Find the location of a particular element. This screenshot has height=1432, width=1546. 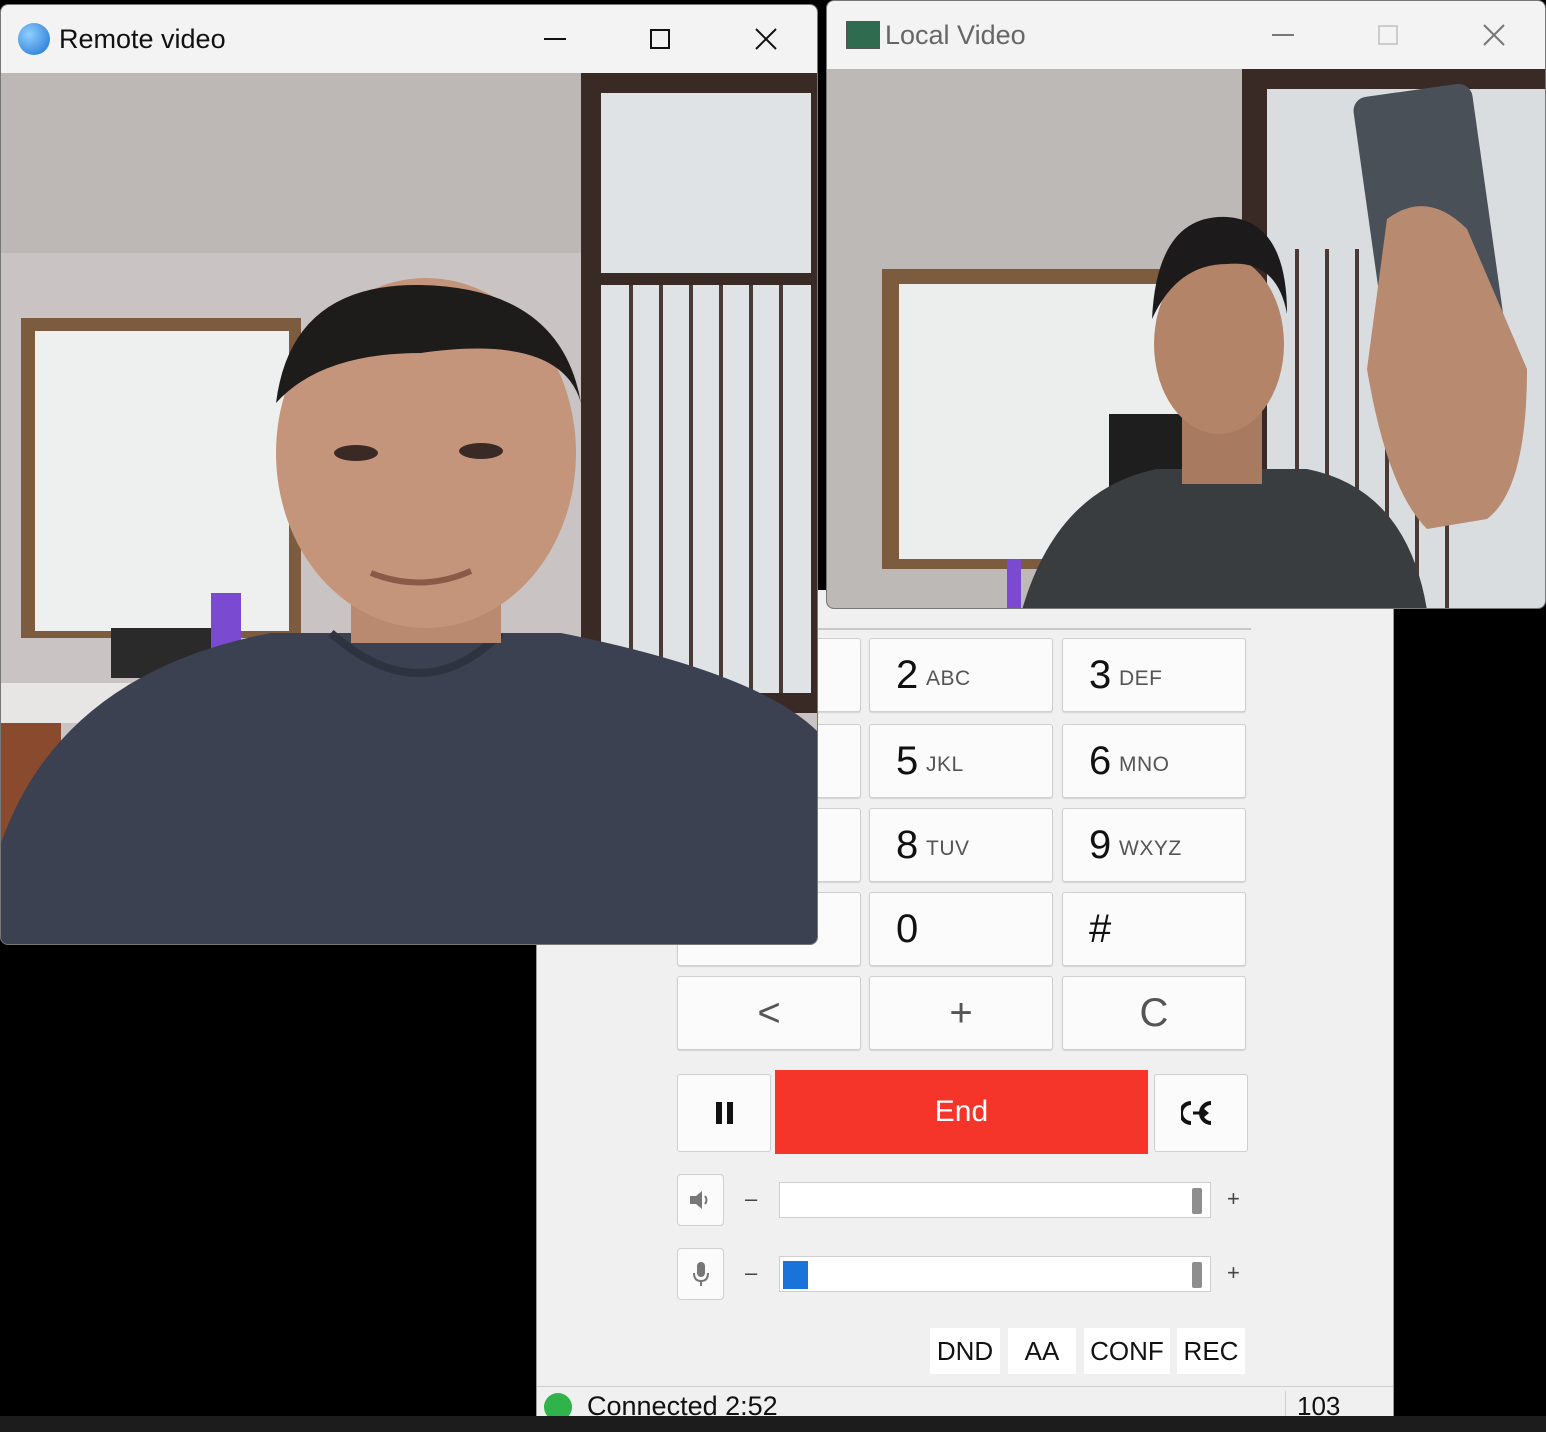

key-digit: 9 is located at coordinates (1100, 845).